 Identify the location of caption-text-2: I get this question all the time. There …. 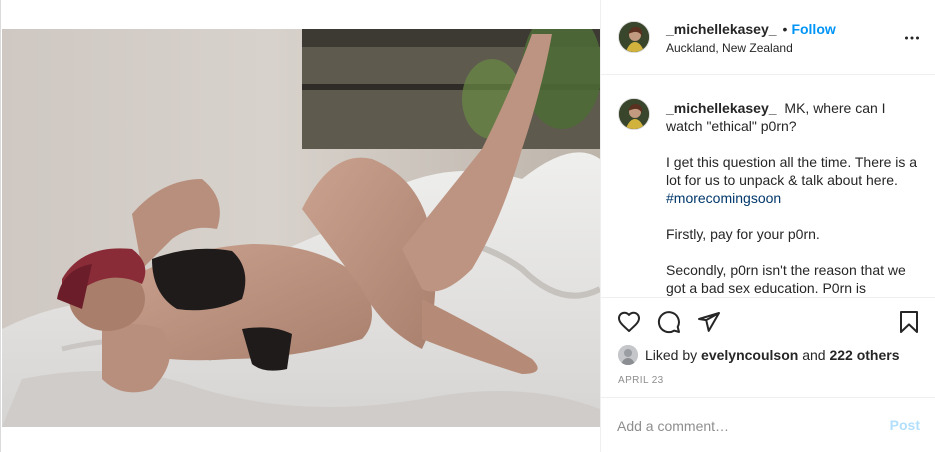
(792, 171).